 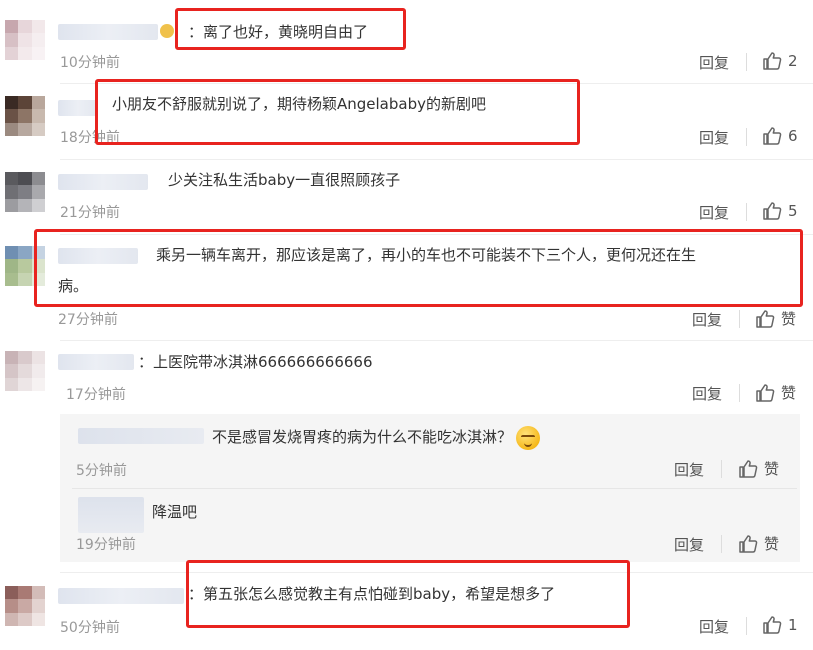 I want to click on comment-text: 降温吧, so click(x=175, y=512).